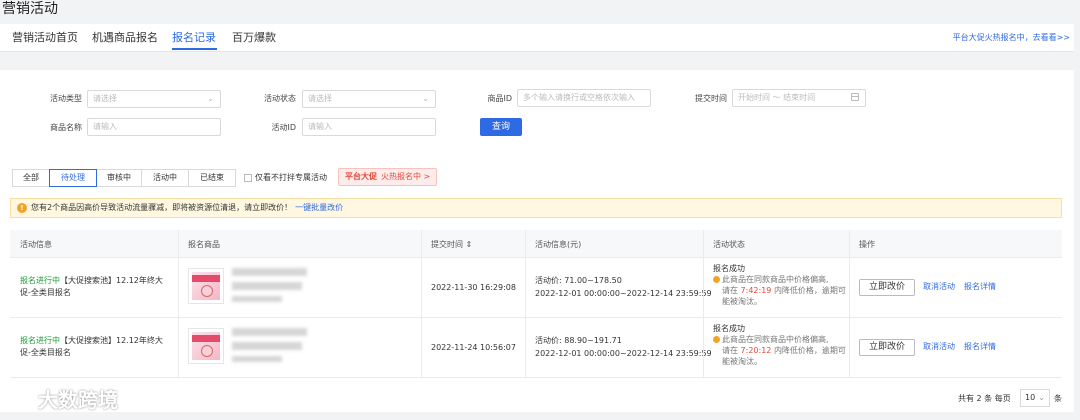  I want to click on product-id-label: 商品ID, so click(499, 98).